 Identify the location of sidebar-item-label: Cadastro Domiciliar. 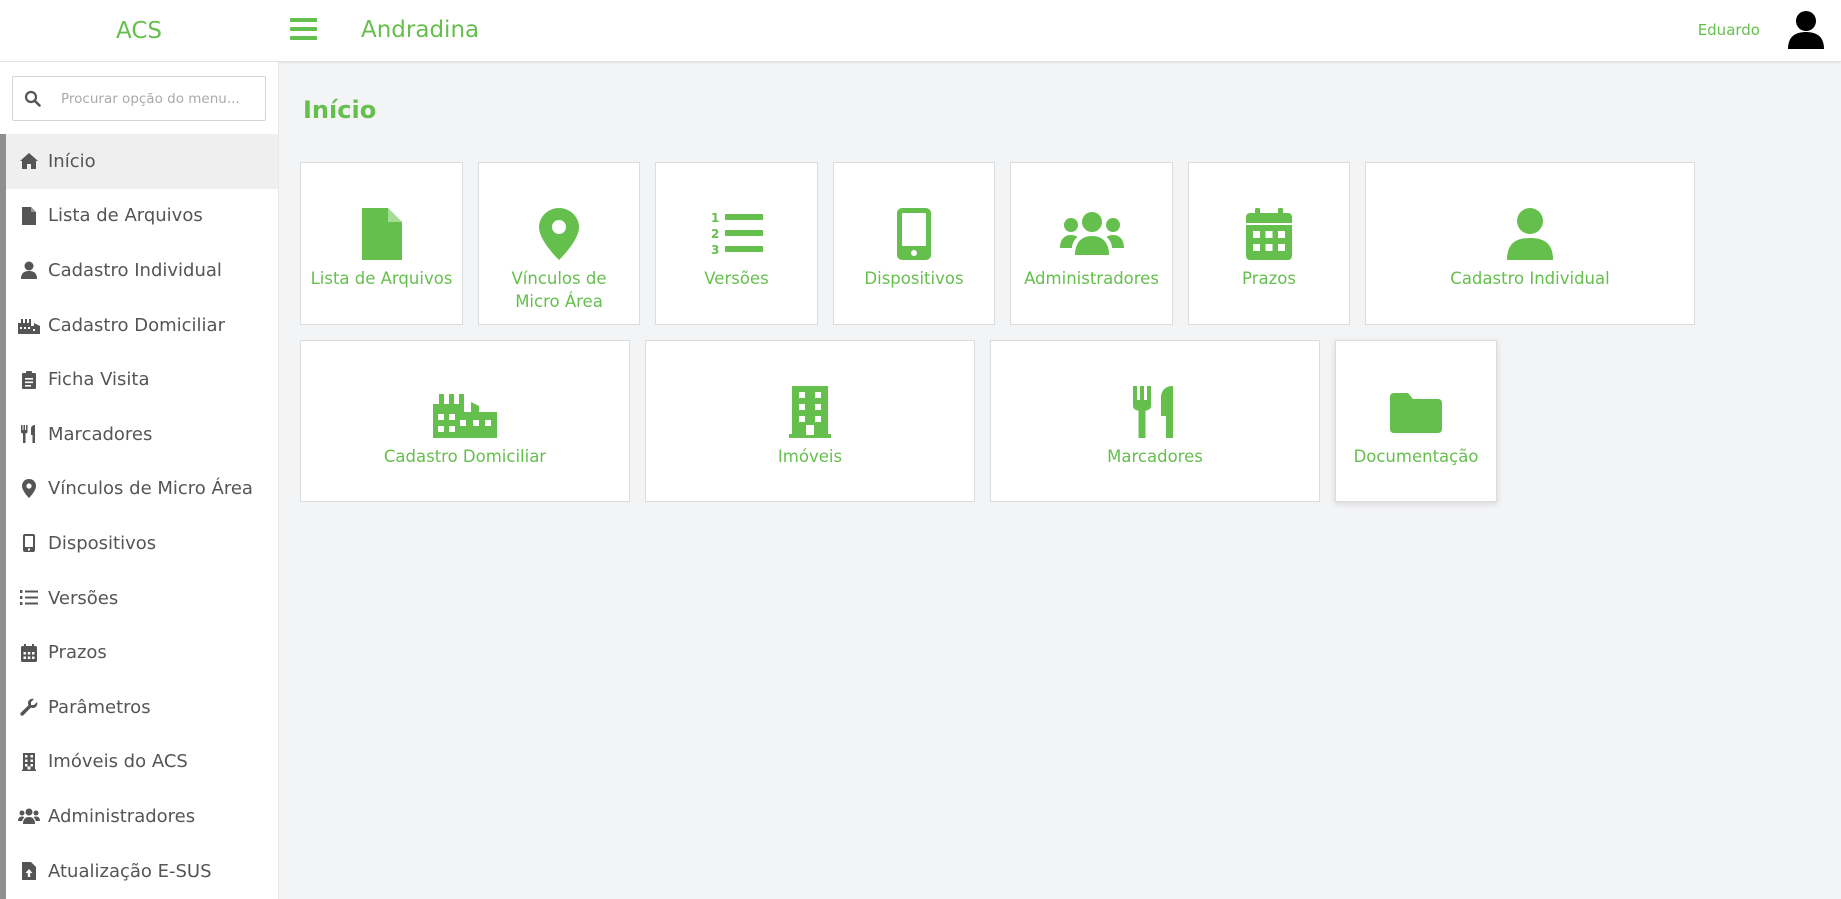
(136, 325).